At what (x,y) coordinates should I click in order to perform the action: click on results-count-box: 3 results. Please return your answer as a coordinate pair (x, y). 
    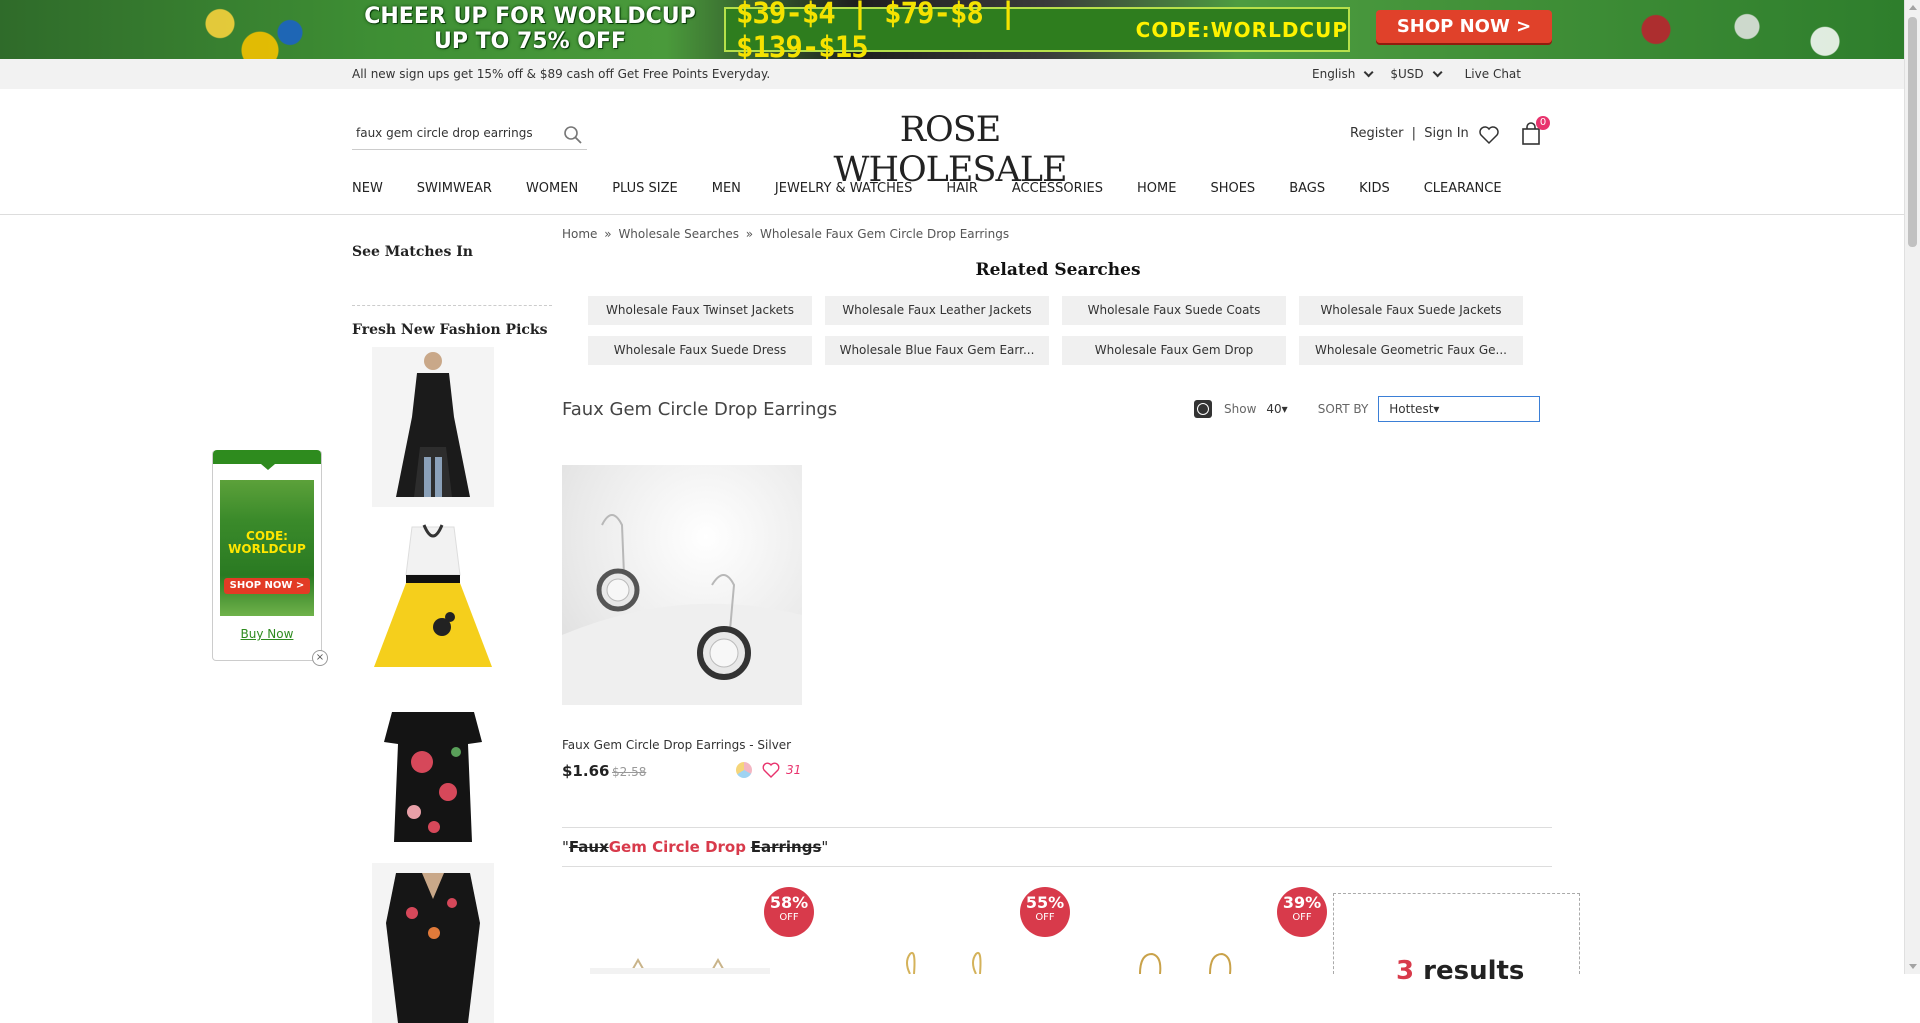
    Looking at the image, I should click on (1456, 939).